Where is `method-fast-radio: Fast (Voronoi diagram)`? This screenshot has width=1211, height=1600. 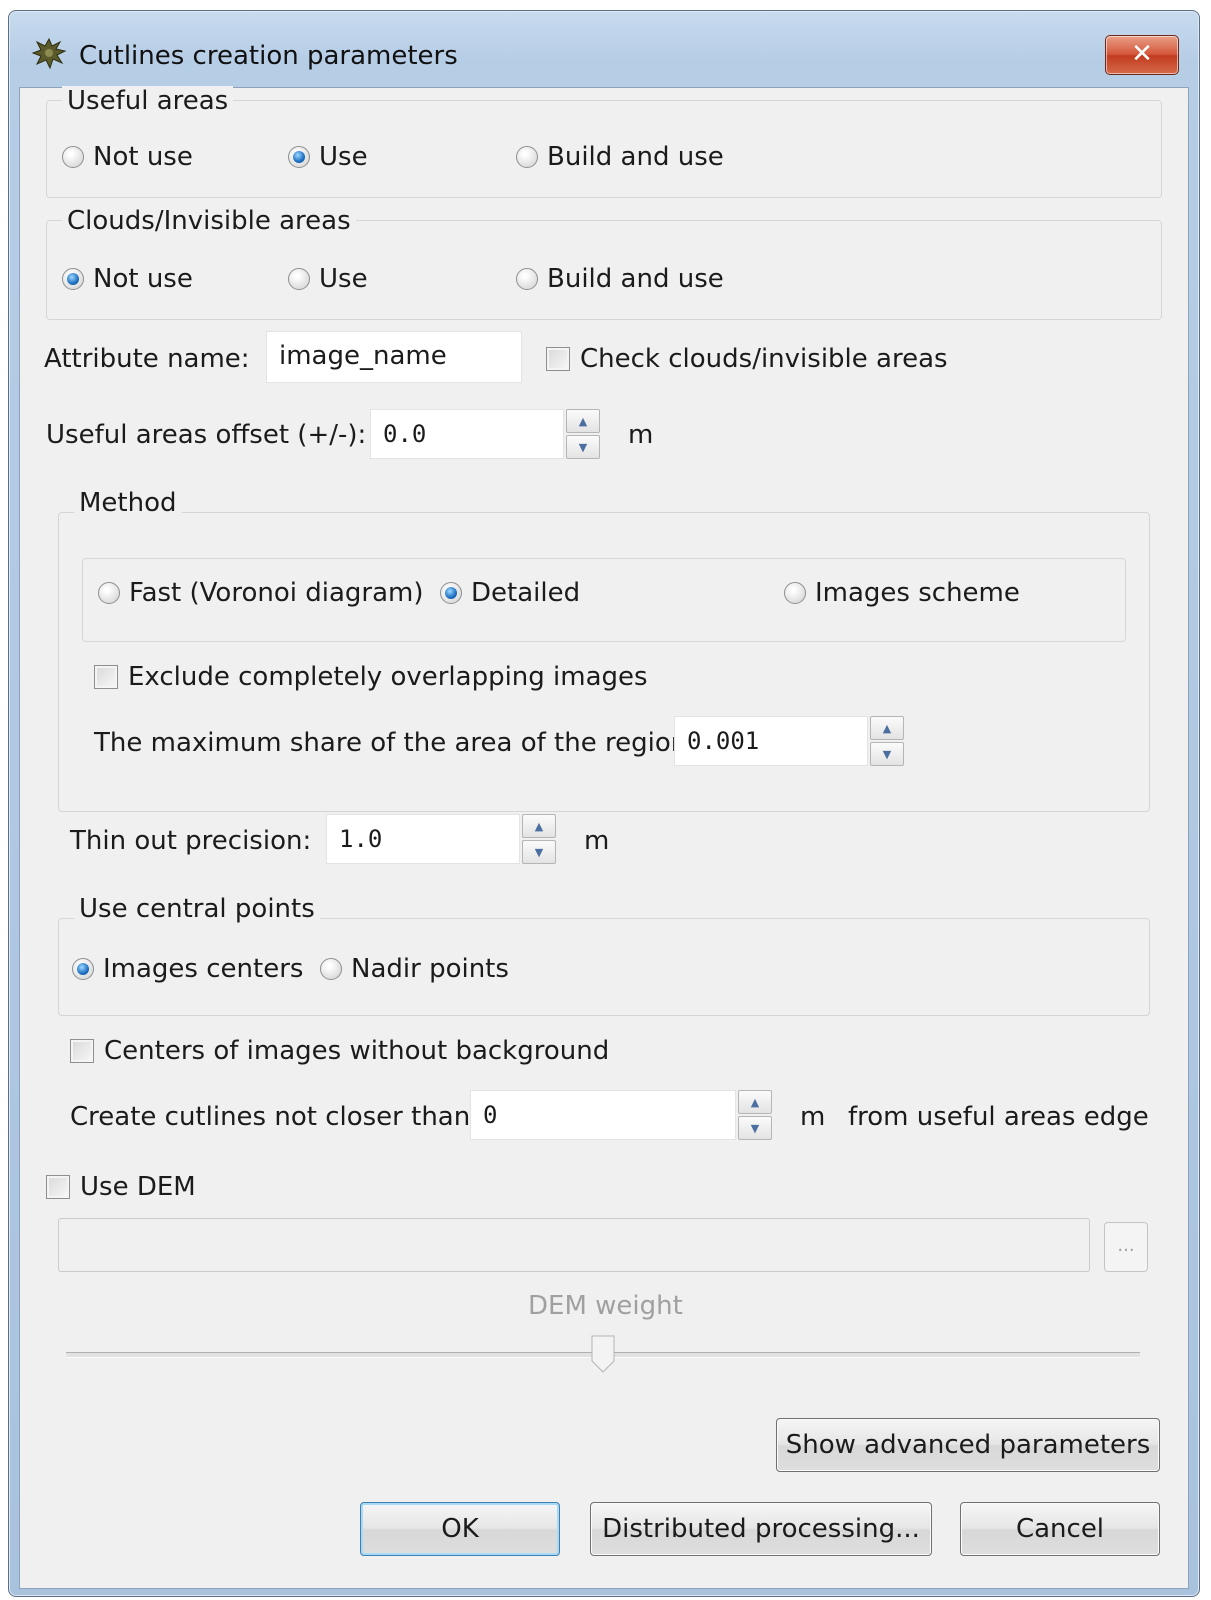 method-fast-radio: Fast (Voronoi diagram) is located at coordinates (260, 593).